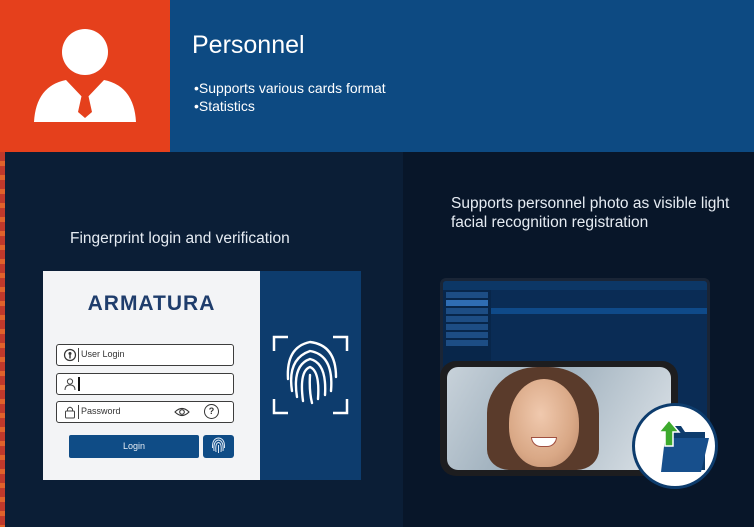  I want to click on fingerprint-scan-icon, so click(310, 375).